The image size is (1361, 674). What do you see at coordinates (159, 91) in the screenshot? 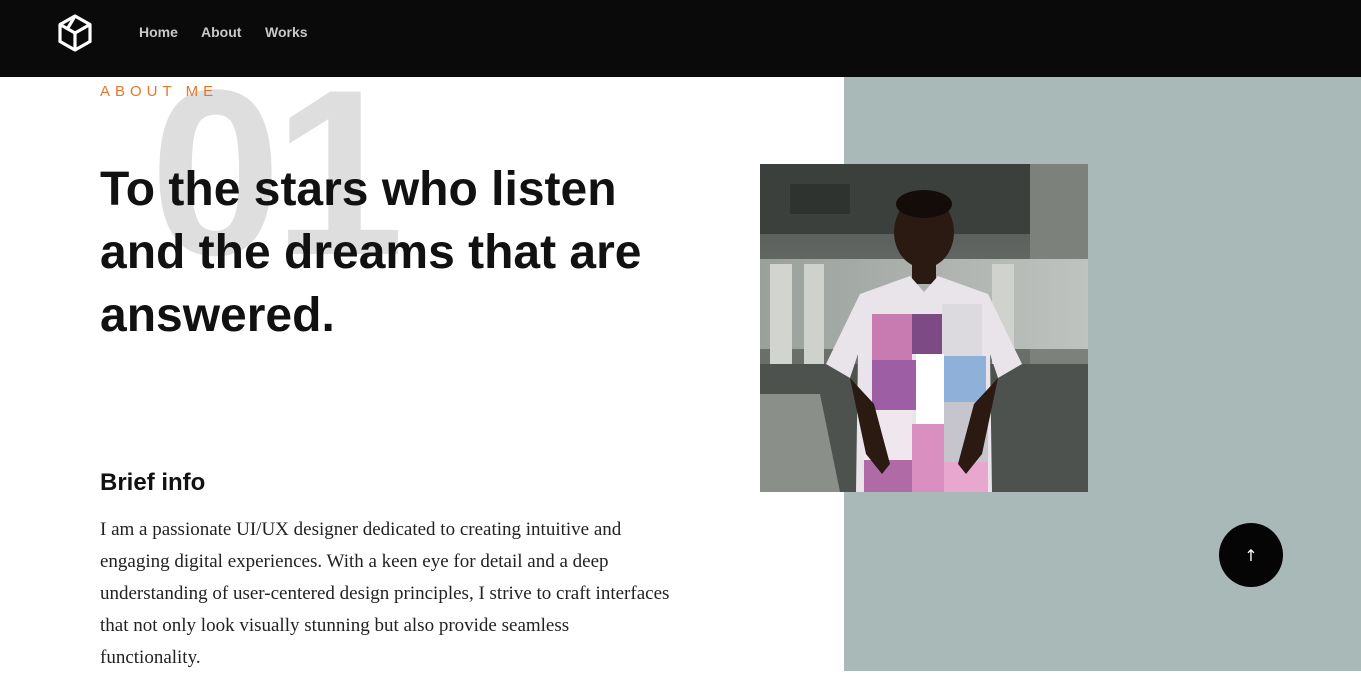
I see `section-eyebrow: ABOUT ME` at bounding box center [159, 91].